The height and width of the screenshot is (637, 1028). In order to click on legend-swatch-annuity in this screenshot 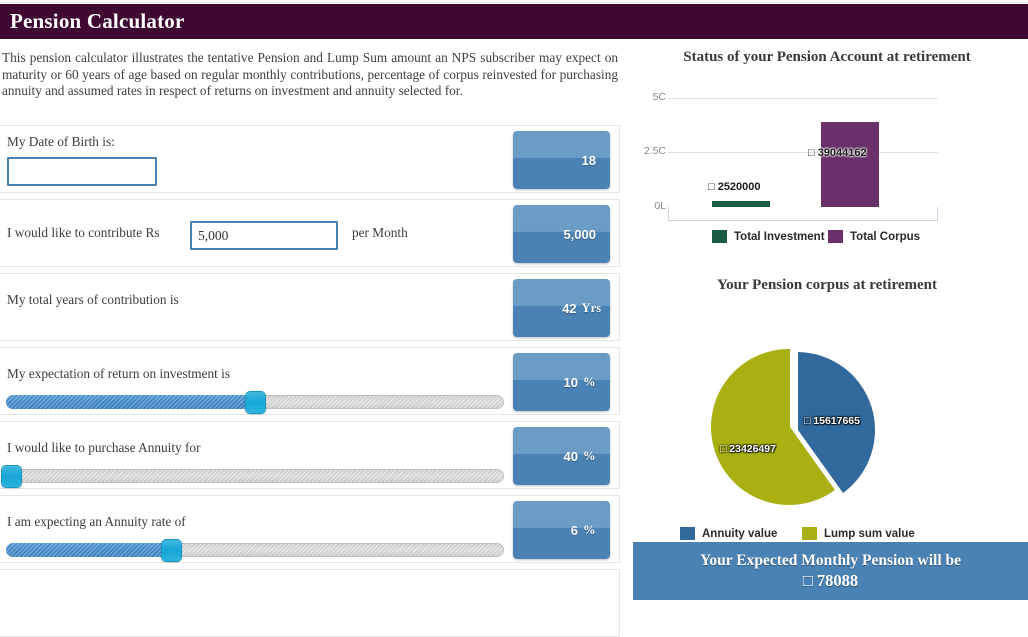, I will do `click(687, 533)`.